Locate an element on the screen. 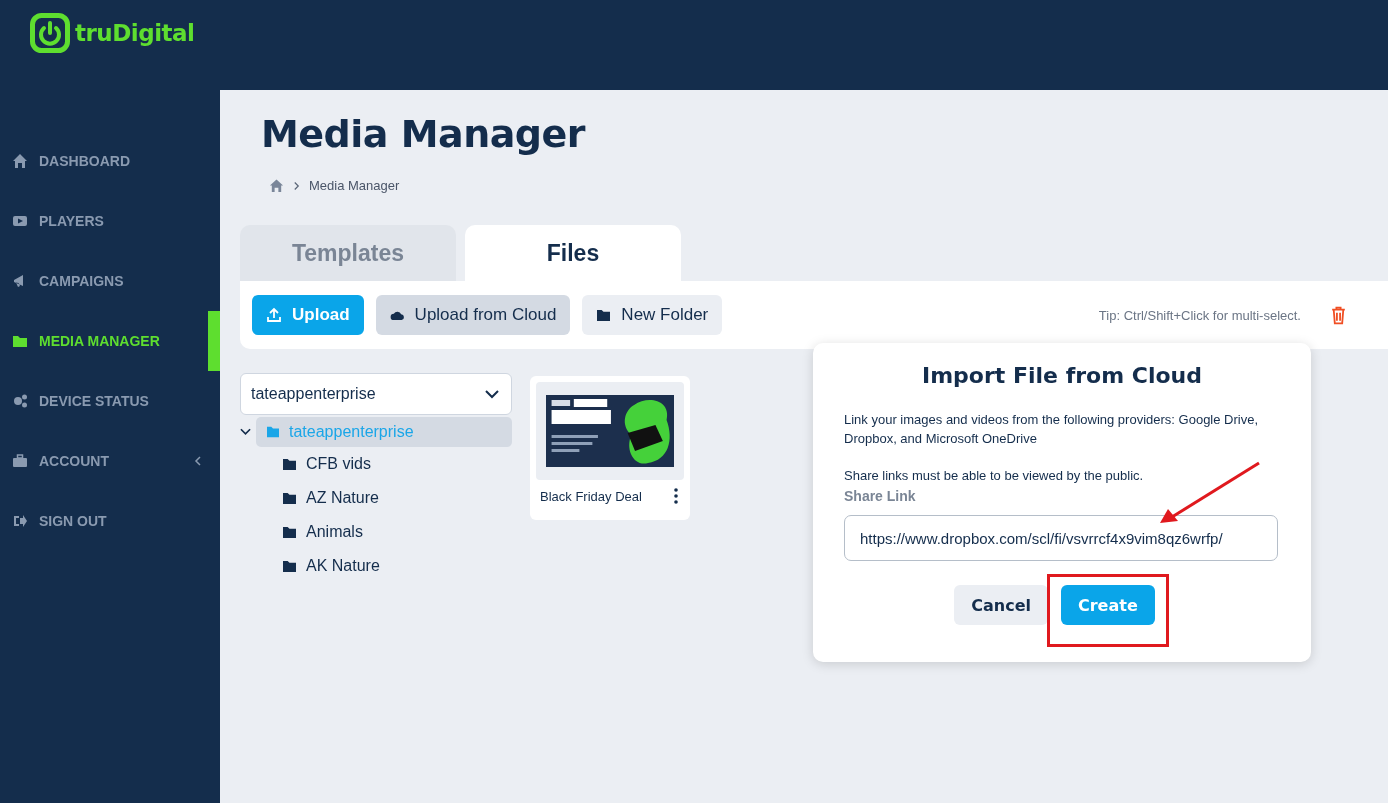 This screenshot has height=803, width=1388. active-indicator is located at coordinates (214, 341).